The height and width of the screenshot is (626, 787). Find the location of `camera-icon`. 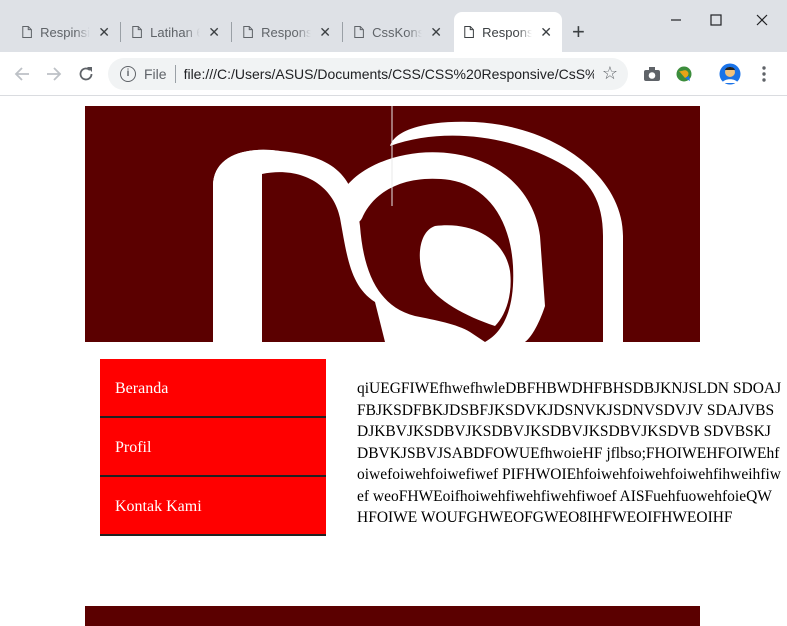

camera-icon is located at coordinates (652, 74).